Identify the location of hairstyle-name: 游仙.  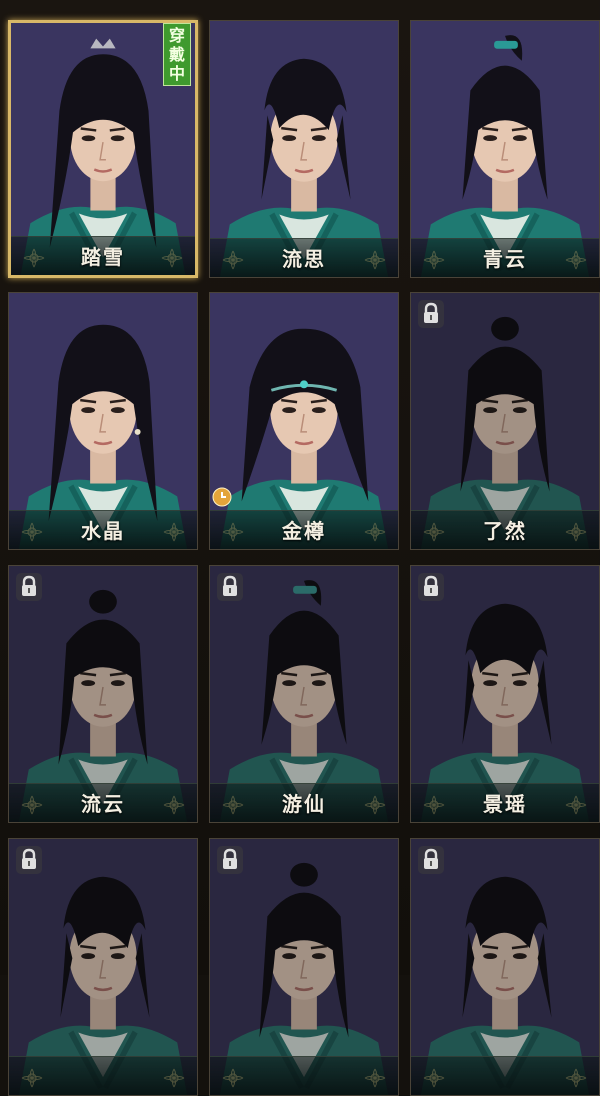
(304, 804).